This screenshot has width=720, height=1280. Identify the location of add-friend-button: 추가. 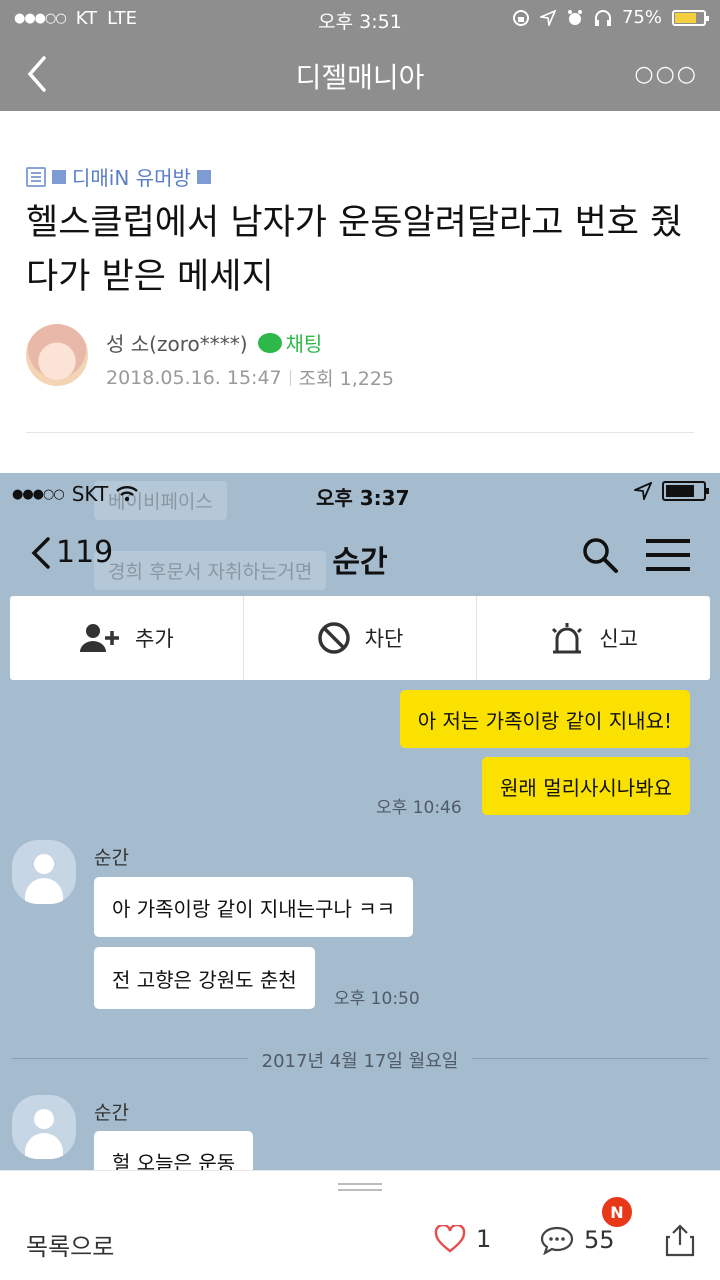
(126, 638).